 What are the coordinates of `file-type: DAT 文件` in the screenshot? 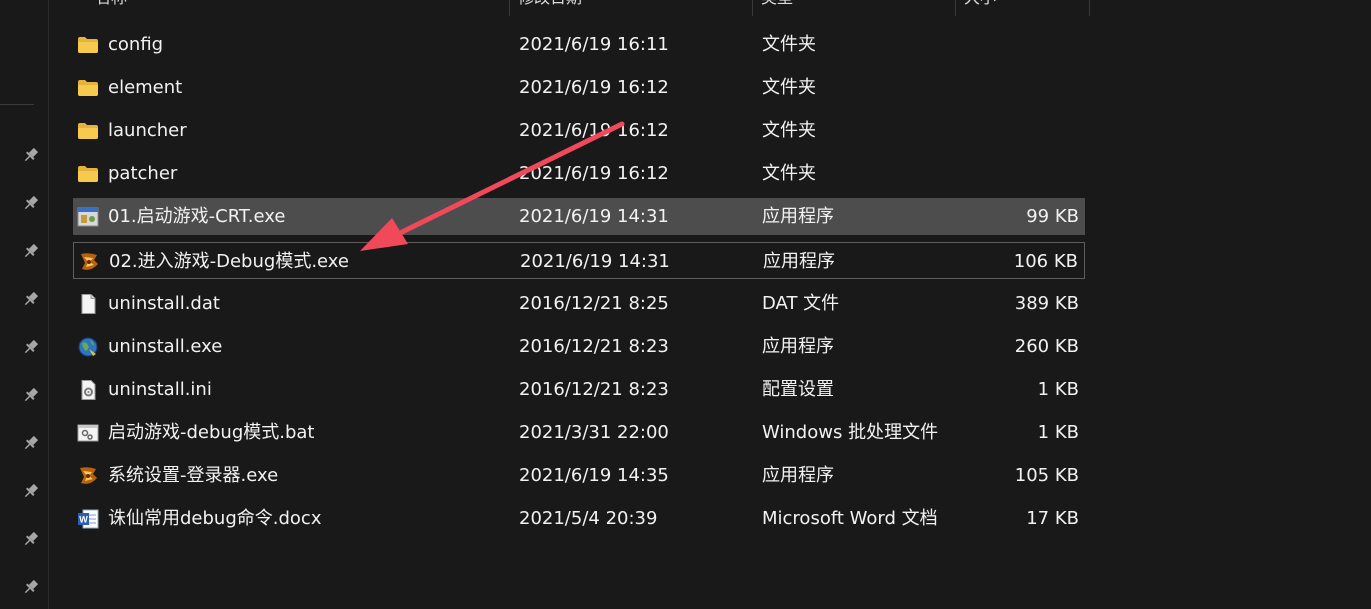 It's located at (801, 303).